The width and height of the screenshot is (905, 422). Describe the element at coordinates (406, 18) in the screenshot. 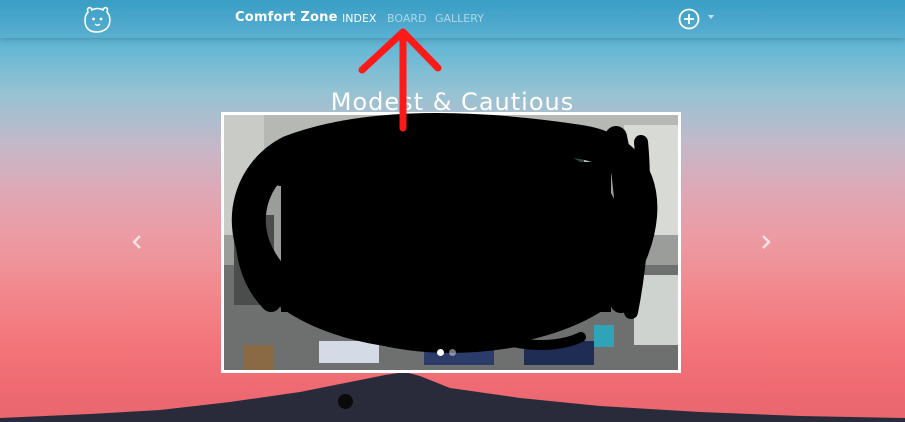

I see `nav-link-board: BOARD` at that location.